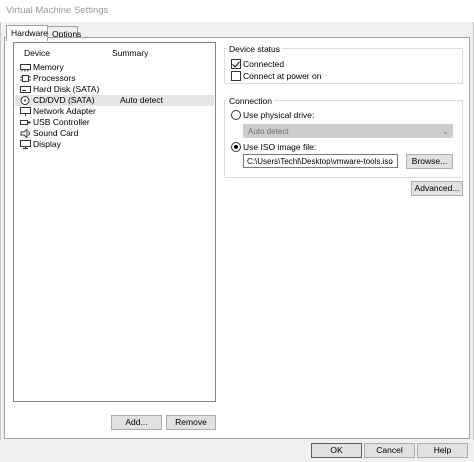  I want to click on device-name: Processors, so click(54, 78).